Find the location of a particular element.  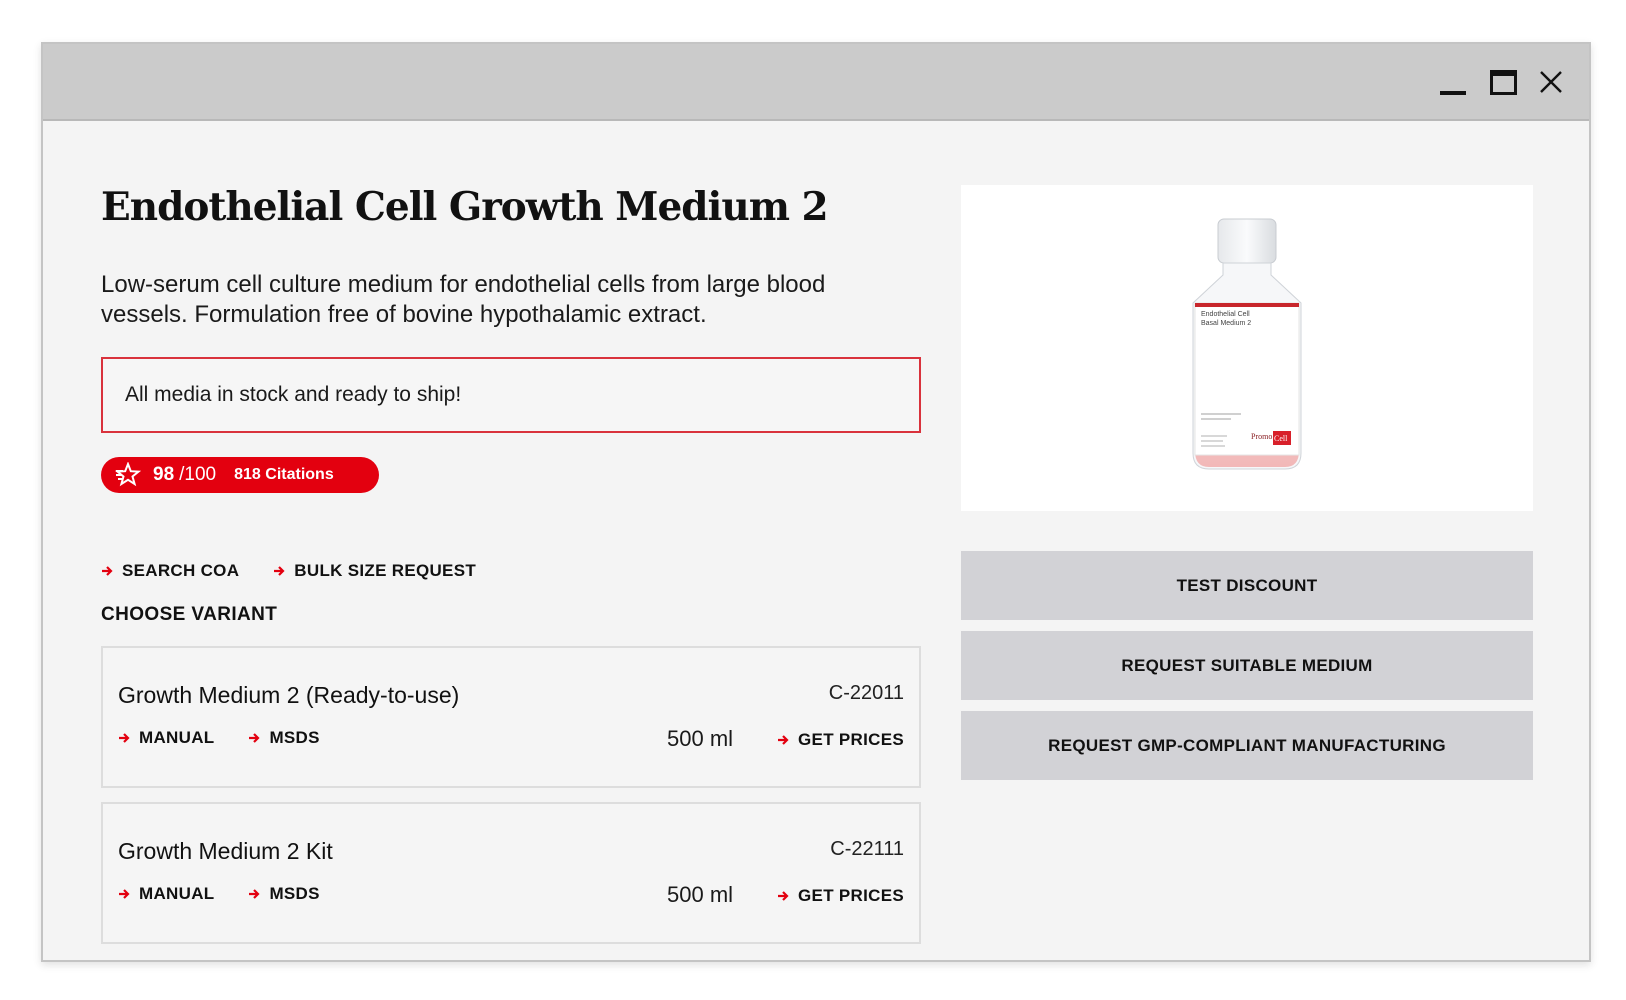

maximize-button is located at coordinates (1503, 82).